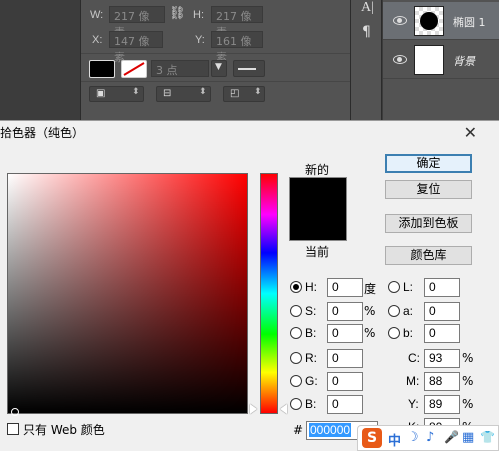 This screenshot has height=451, width=499. What do you see at coordinates (97, 15) in the screenshot?
I see `w-label: W:` at bounding box center [97, 15].